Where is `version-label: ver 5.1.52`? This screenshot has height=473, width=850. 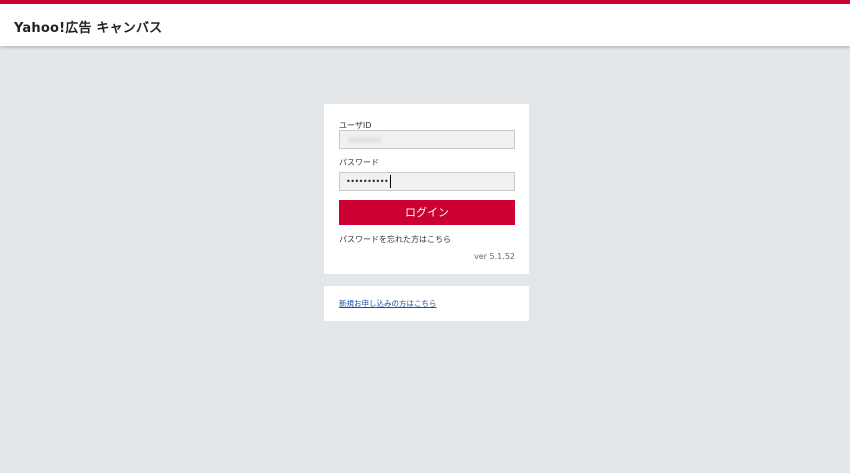 version-label: ver 5.1.52 is located at coordinates (494, 256).